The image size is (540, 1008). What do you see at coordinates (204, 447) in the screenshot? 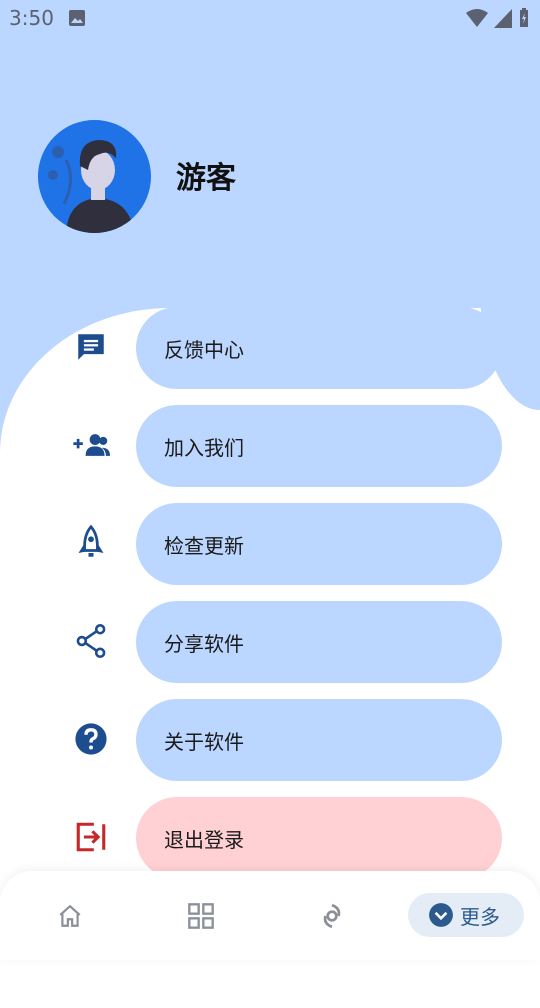
I see `menu-item-label: 加入我们` at bounding box center [204, 447].